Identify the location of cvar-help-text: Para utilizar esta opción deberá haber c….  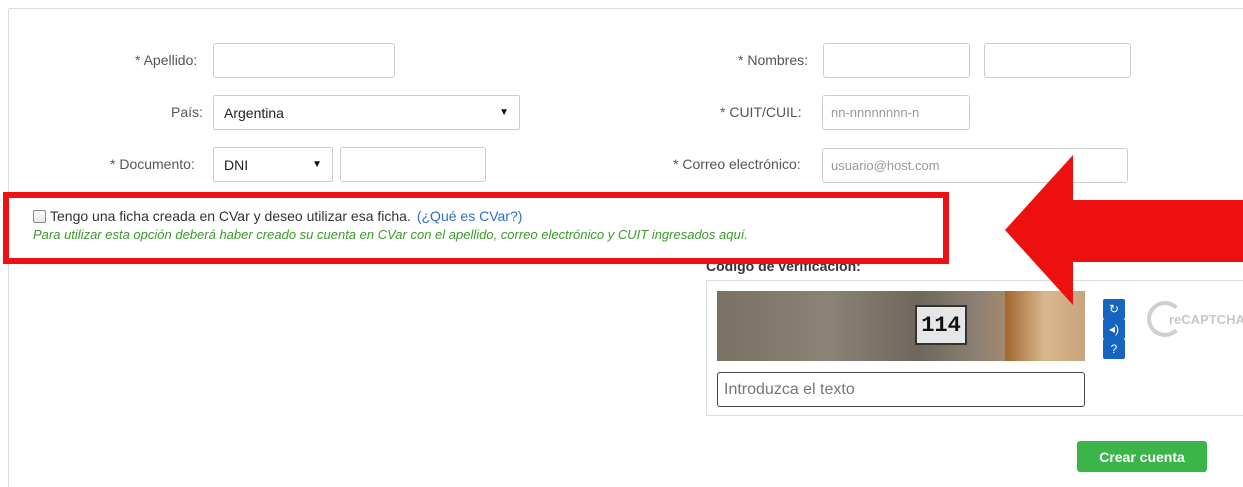
(390, 234).